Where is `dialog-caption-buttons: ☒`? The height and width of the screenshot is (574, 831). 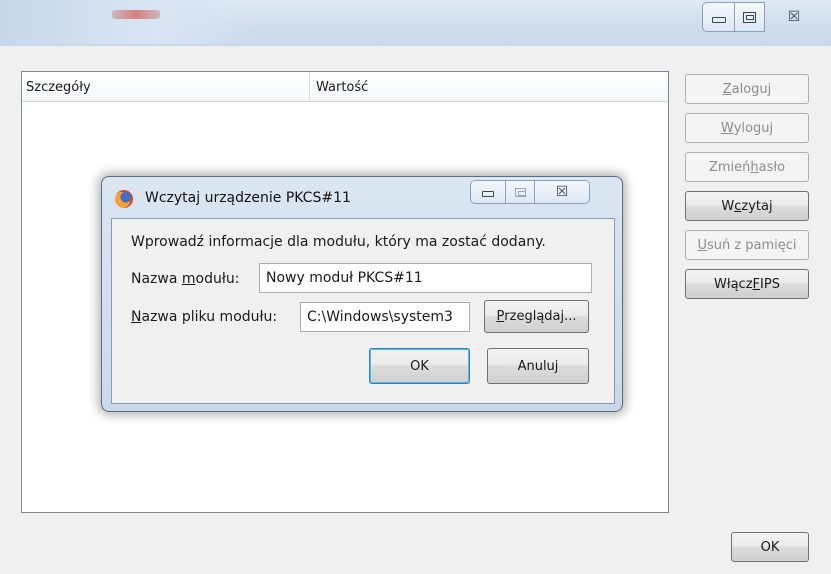
dialog-caption-buttons: ☒ is located at coordinates (530, 192).